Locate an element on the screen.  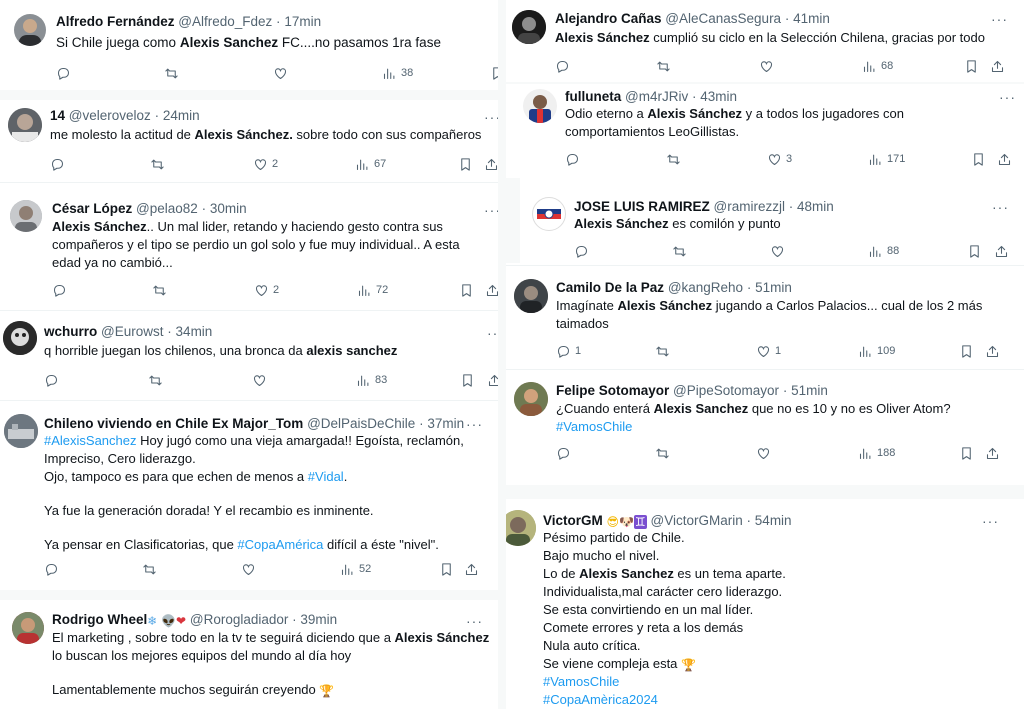
author-name: Chileno viviendo en Chile Ex Major_Tom is located at coordinates (173, 423).